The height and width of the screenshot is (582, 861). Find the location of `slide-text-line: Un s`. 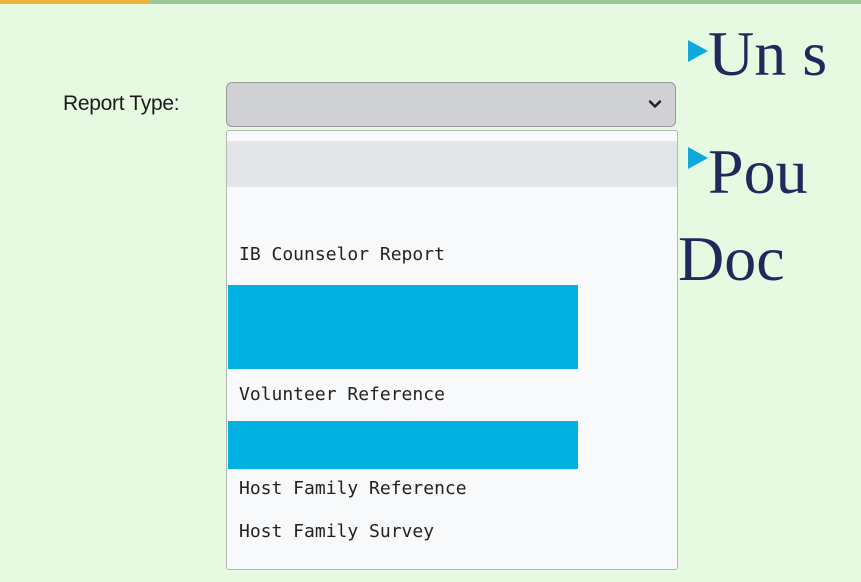

slide-text-line: Un s is located at coordinates (768, 53).